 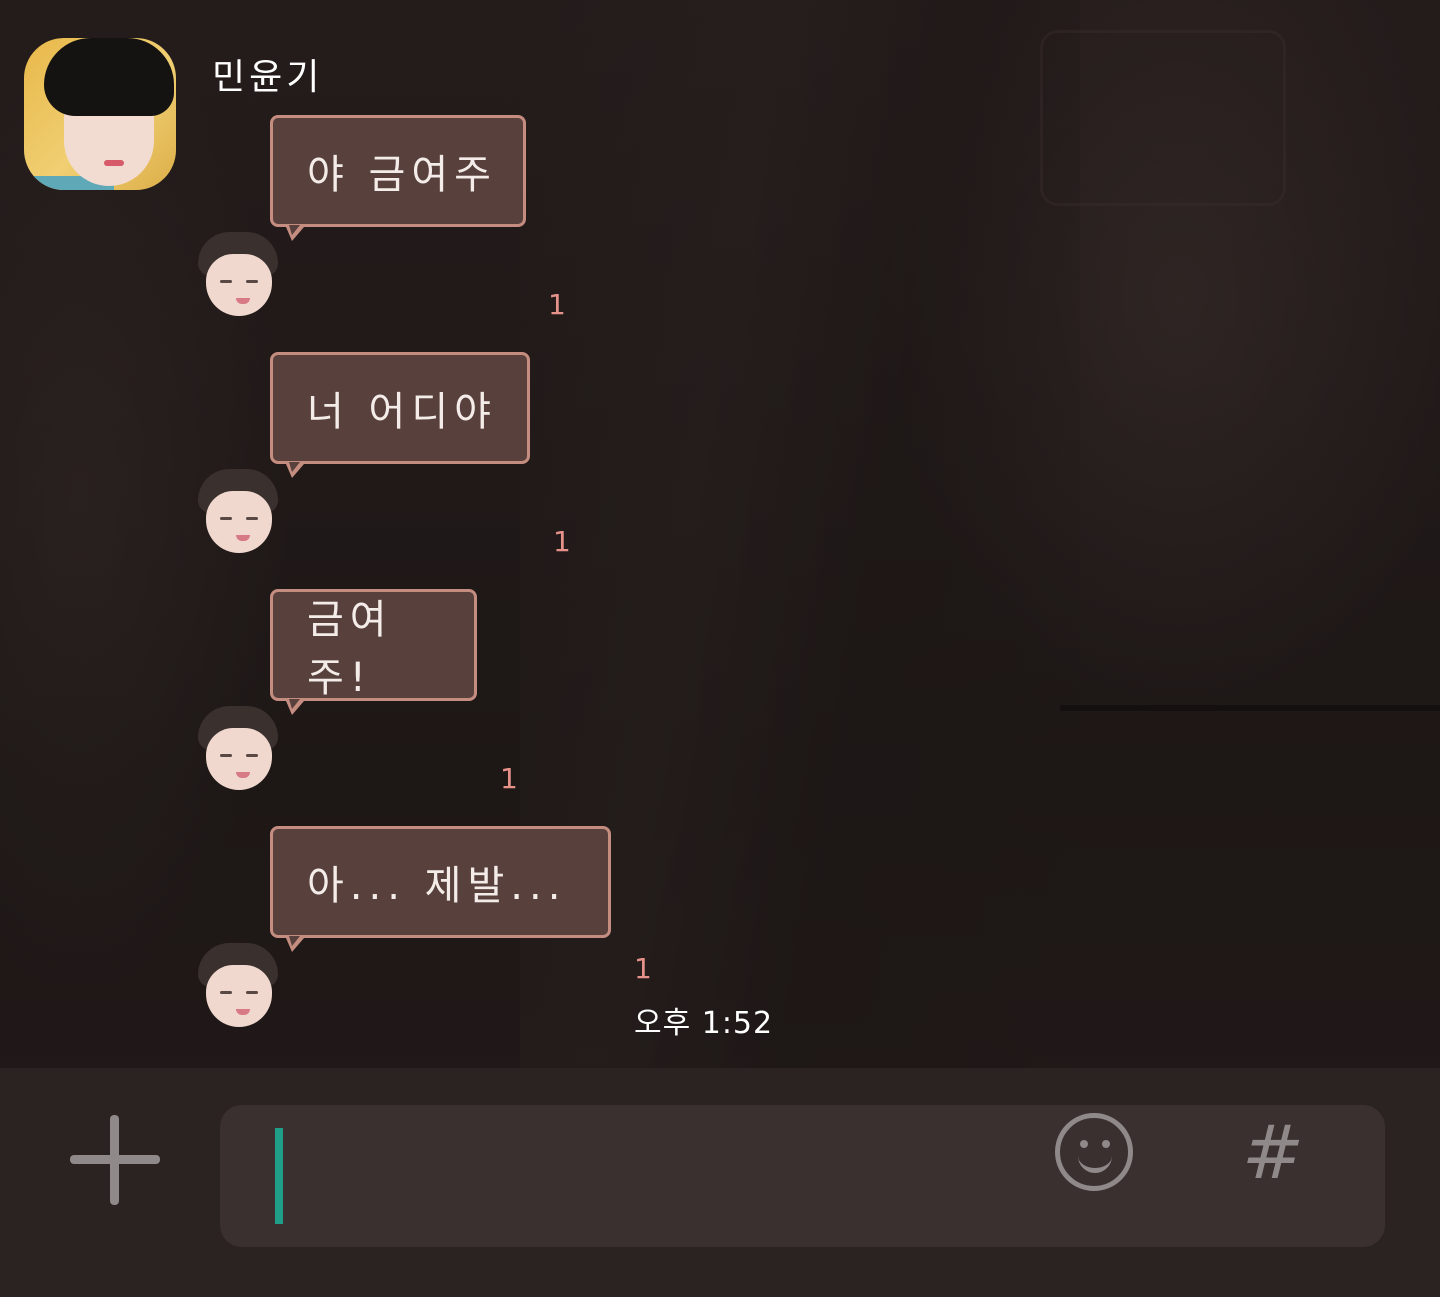 I want to click on text-caret, so click(x=279, y=1176).